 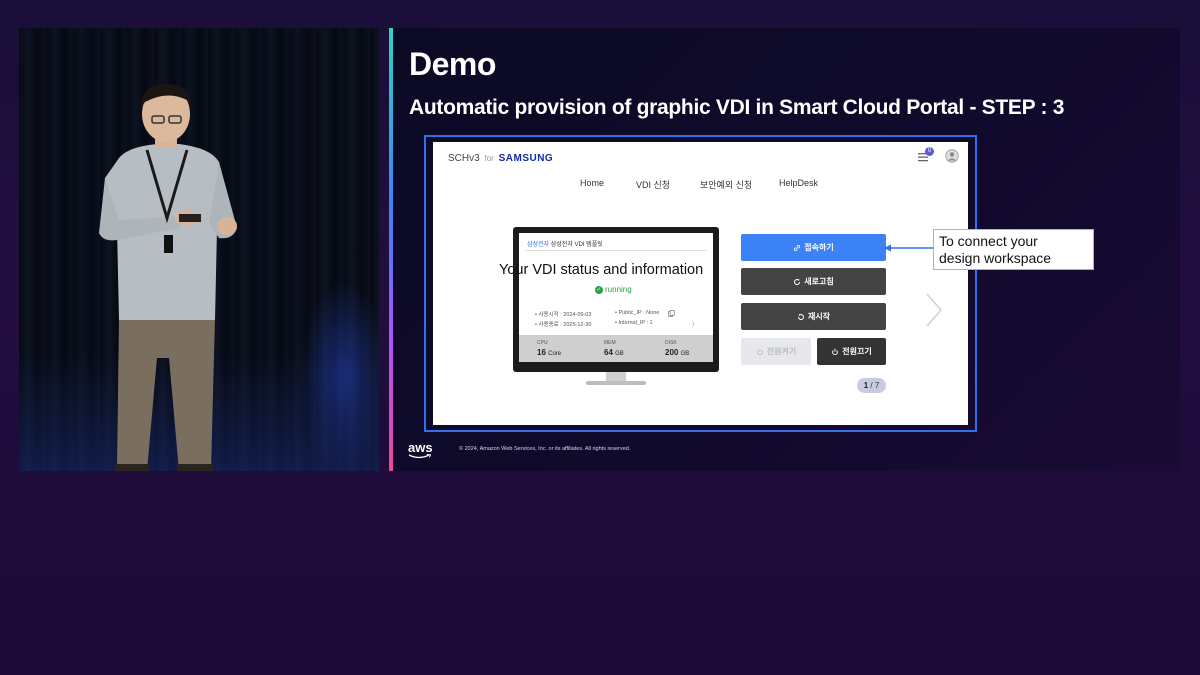 I want to click on stat-disk-label: DISK, so click(x=671, y=343).